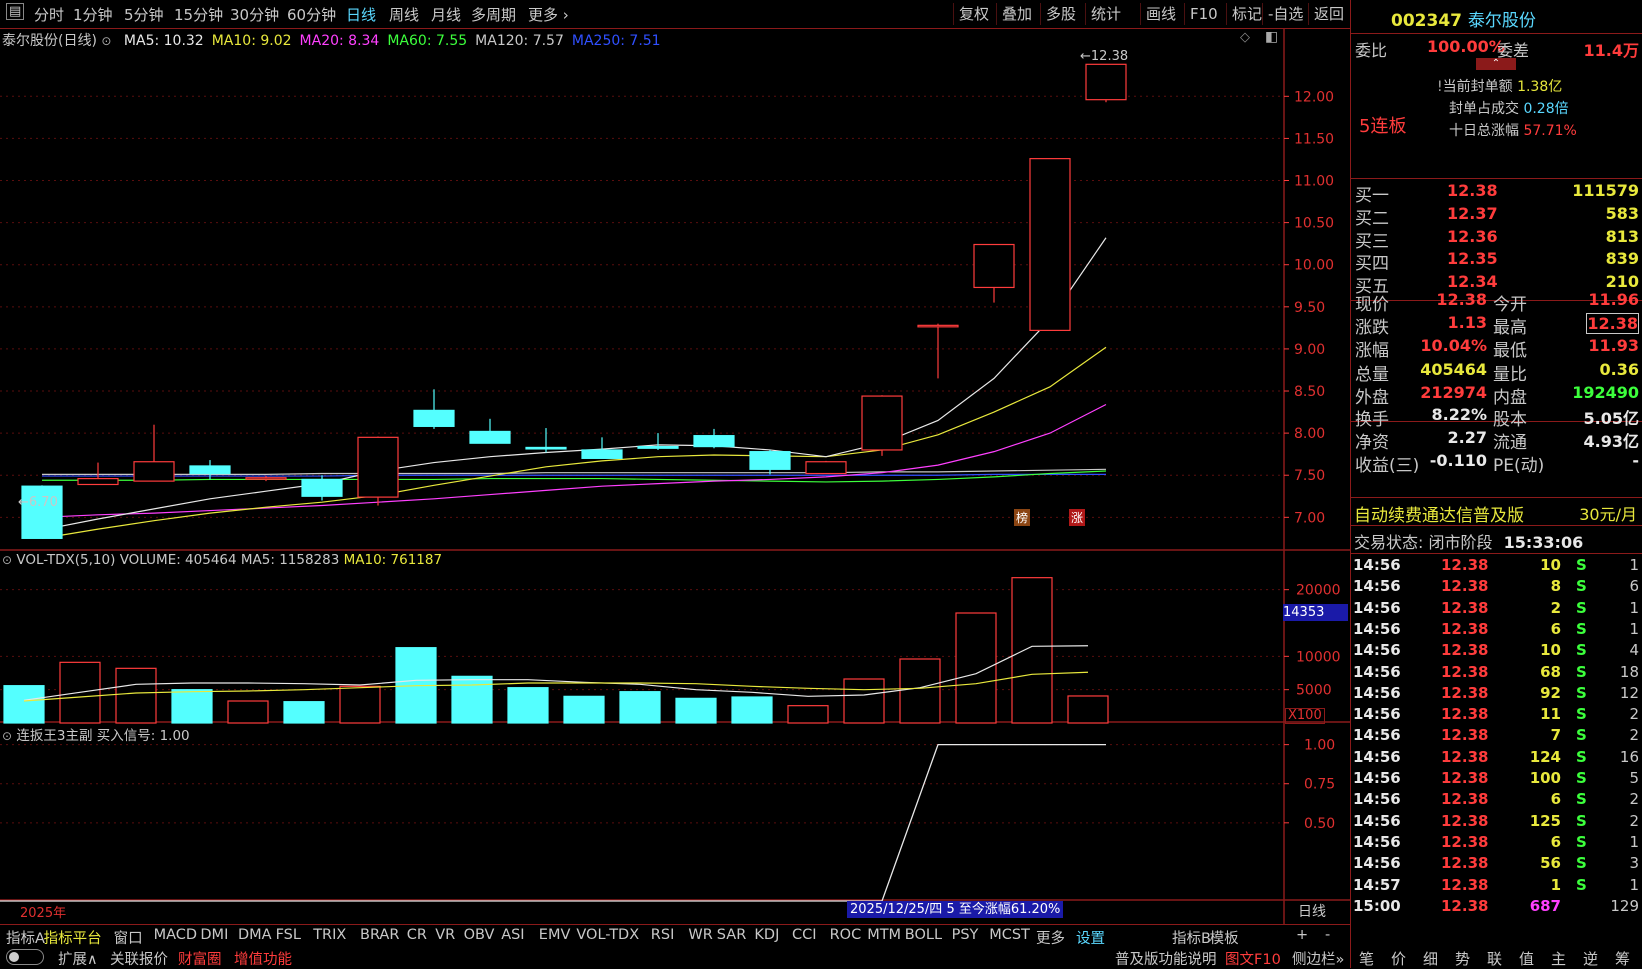  Describe the element at coordinates (417, 935) in the screenshot. I see `indicator-tab: CR` at that location.